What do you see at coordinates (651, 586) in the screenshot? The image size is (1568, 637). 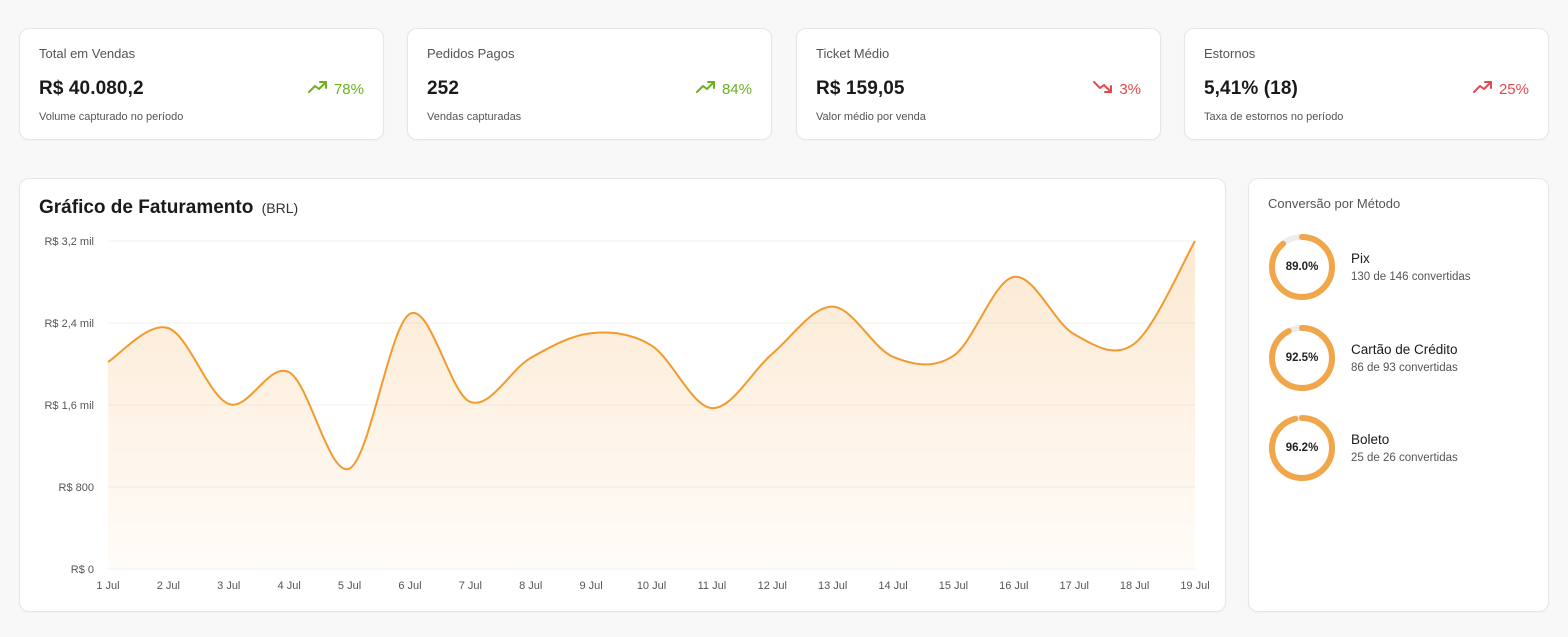 I see `x-tick-label: 10 Jul` at bounding box center [651, 586].